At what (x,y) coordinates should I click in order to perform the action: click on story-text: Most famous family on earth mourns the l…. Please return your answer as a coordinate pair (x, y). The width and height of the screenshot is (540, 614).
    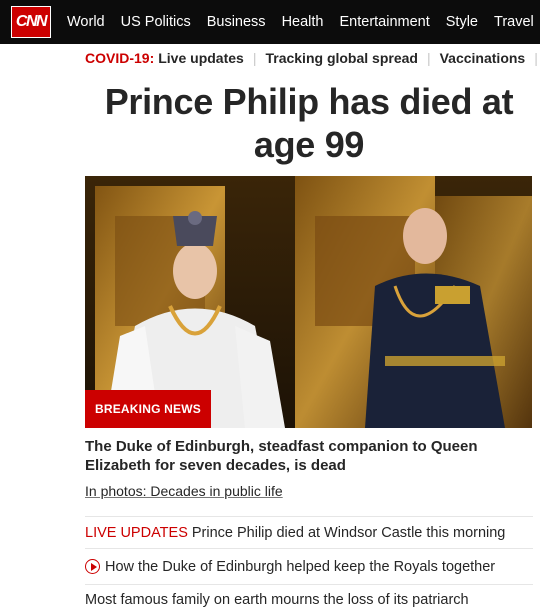
    Looking at the image, I should click on (277, 600).